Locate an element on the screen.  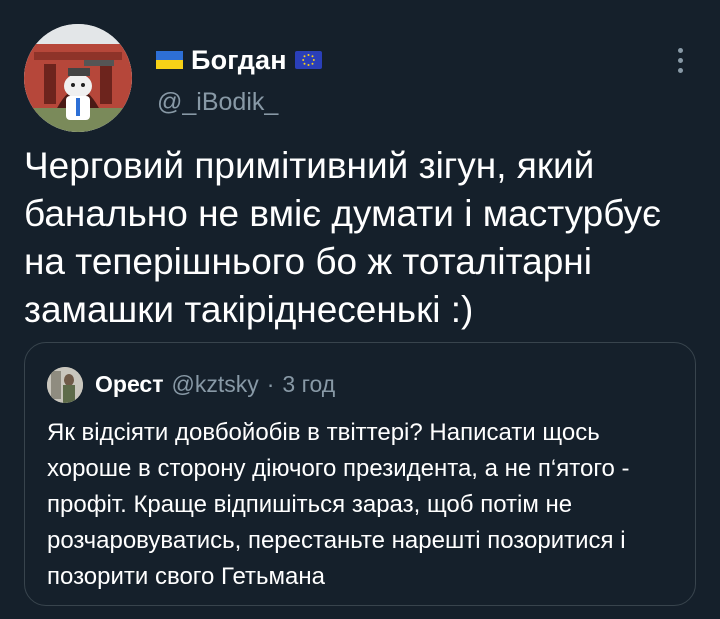
eu-flag-icon is located at coordinates (308, 60).